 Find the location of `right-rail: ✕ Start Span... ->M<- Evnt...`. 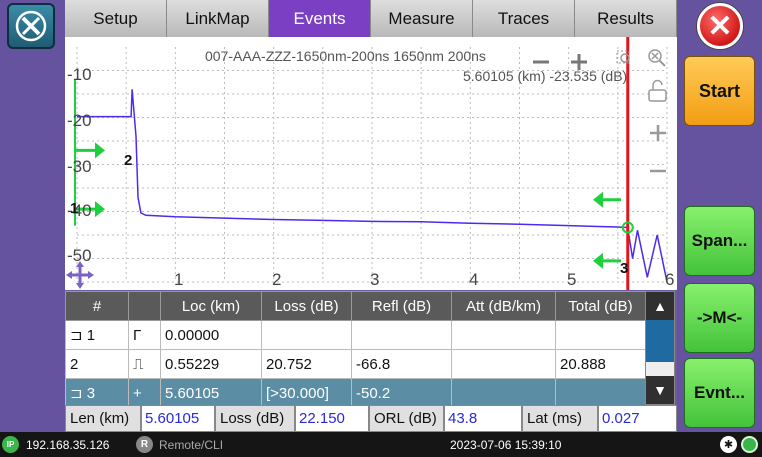

right-rail: ✕ Start Span... ->M<- Evnt... is located at coordinates (719, 216).